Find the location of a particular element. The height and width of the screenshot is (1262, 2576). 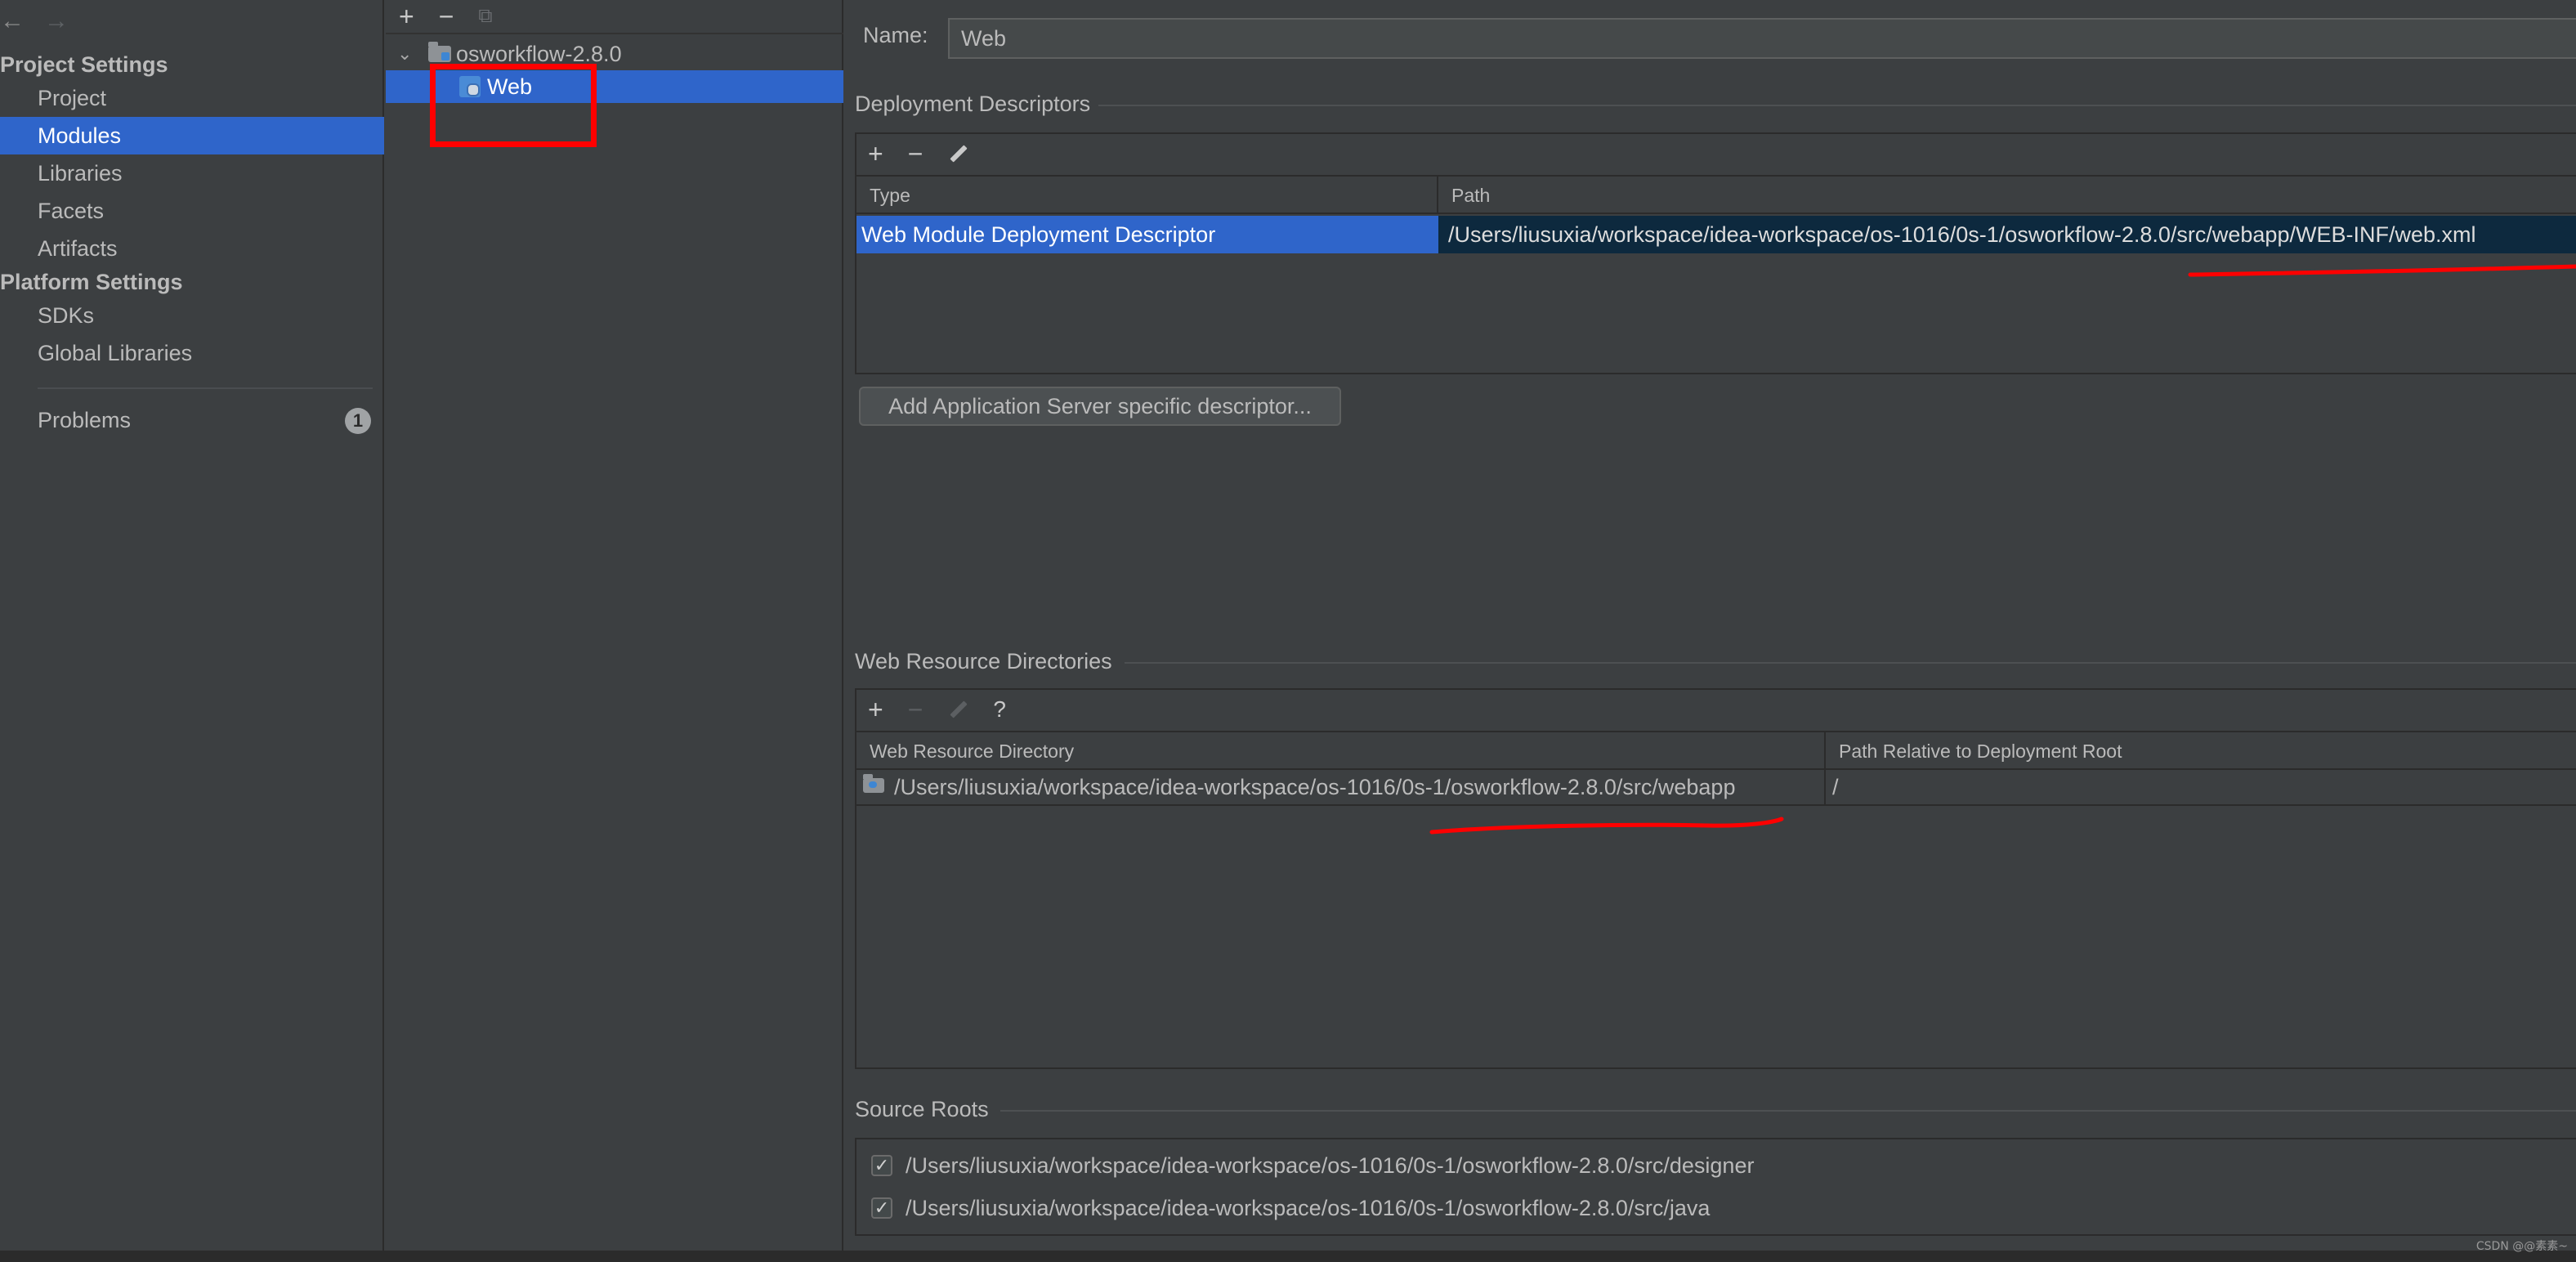

problems-label: Problems is located at coordinates (85, 420).